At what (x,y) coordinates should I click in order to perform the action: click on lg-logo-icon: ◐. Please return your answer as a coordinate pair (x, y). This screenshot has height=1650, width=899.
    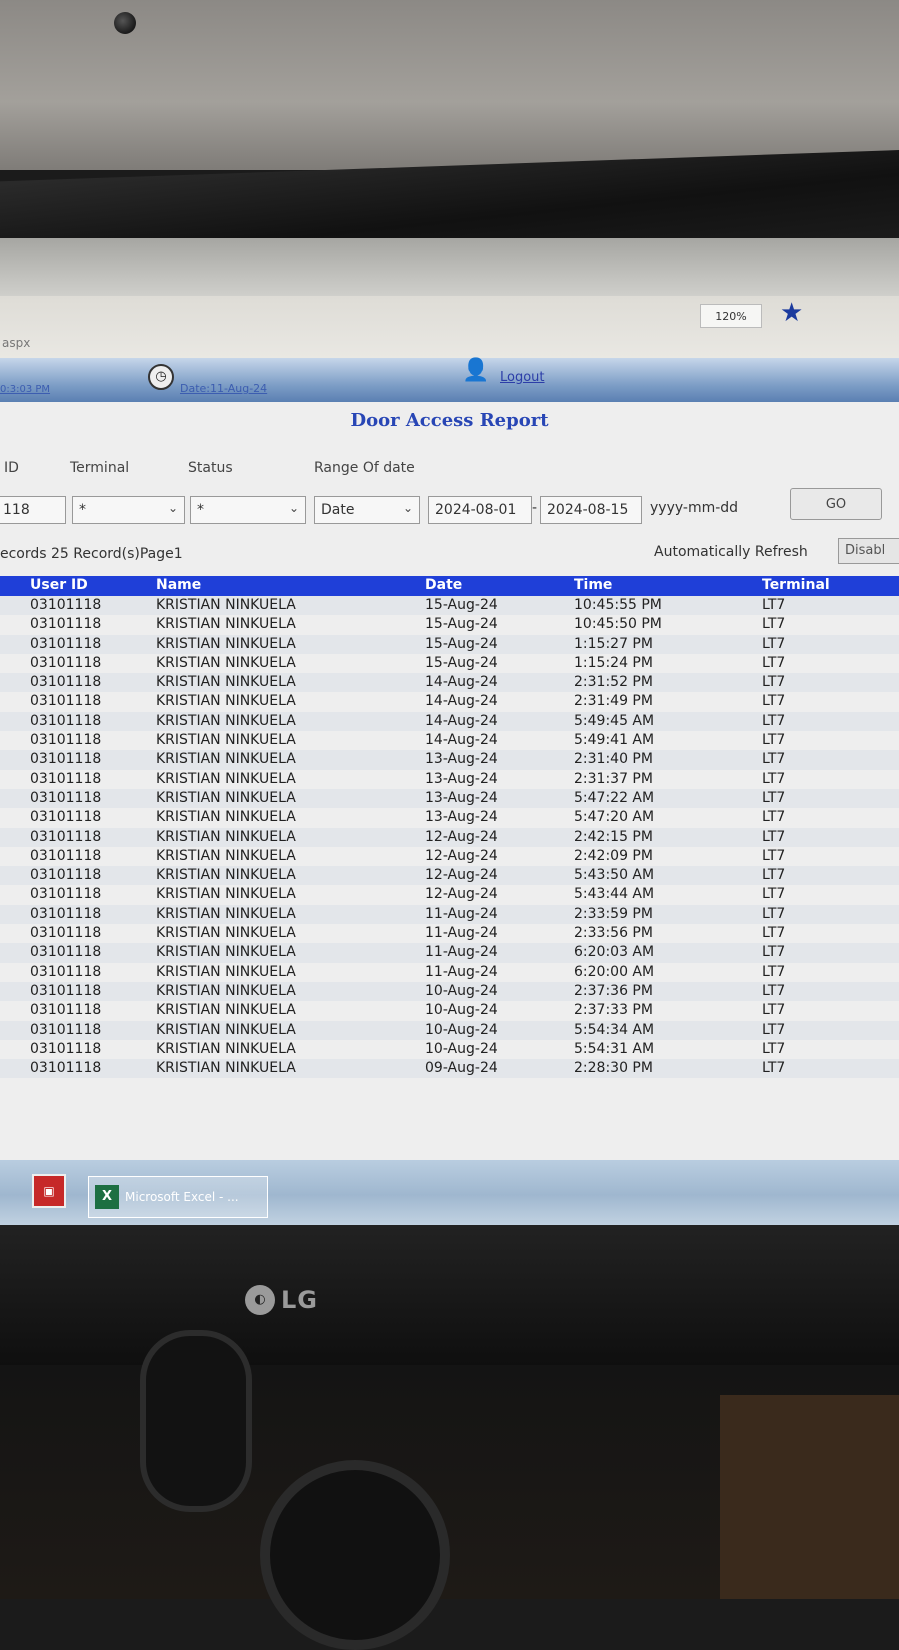
    Looking at the image, I should click on (260, 1300).